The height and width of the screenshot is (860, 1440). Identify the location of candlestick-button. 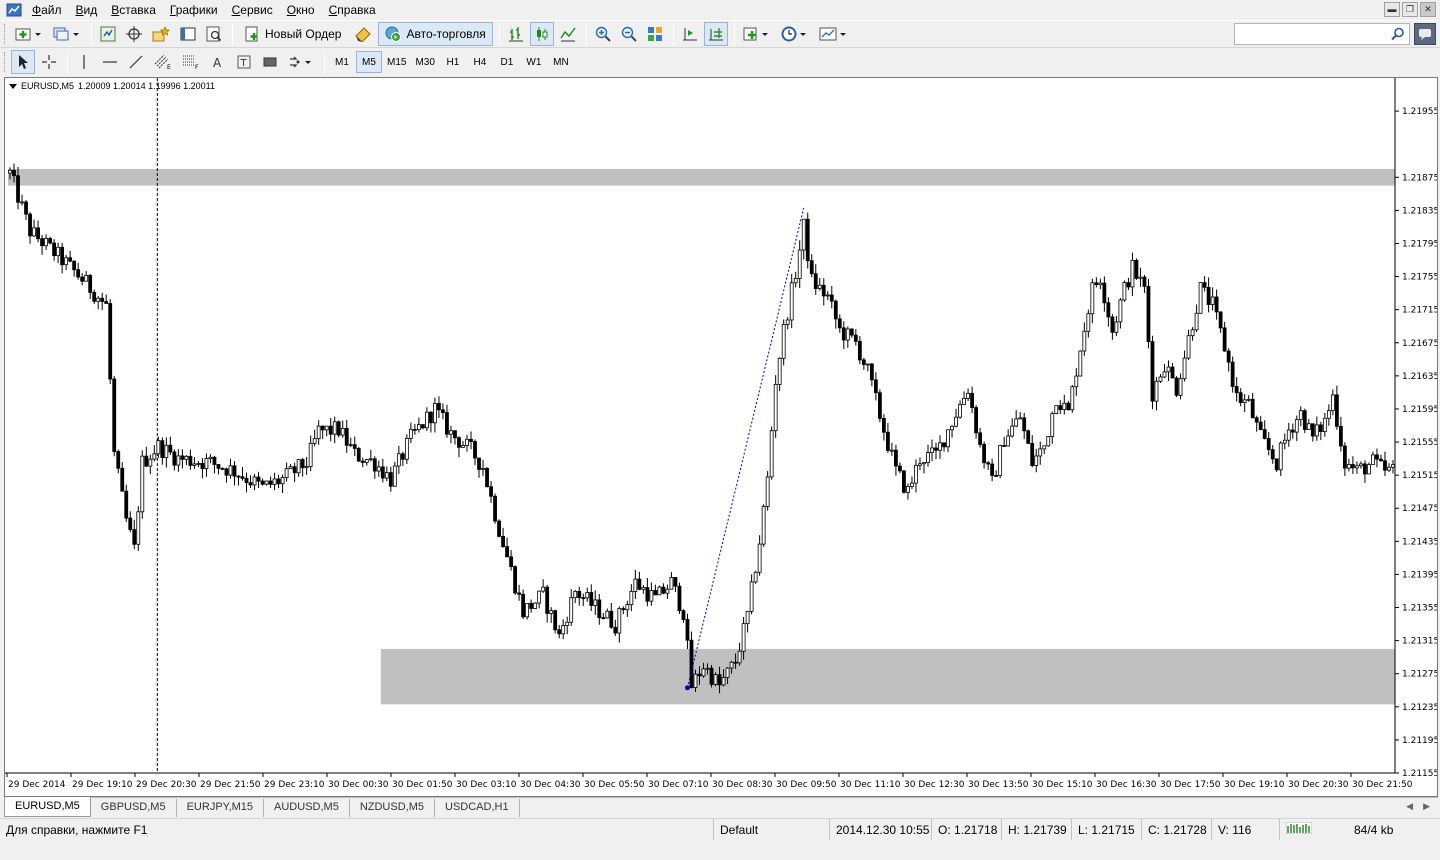
(541, 34).